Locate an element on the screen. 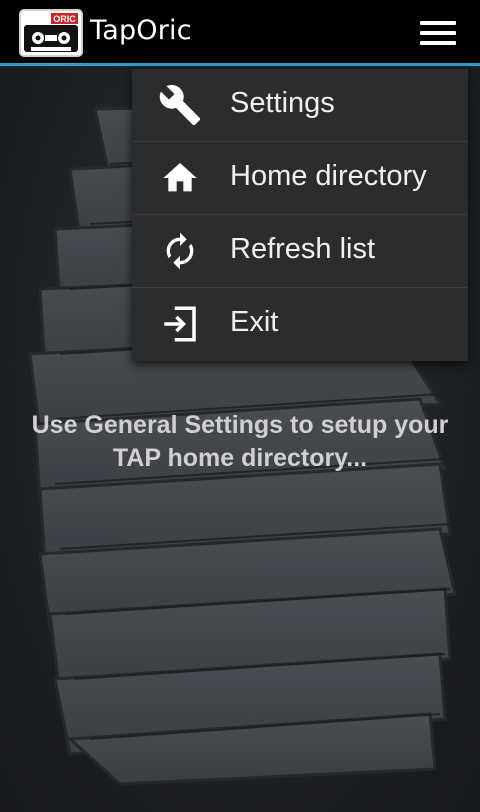  menu-item-settings: Settings is located at coordinates (300, 105).